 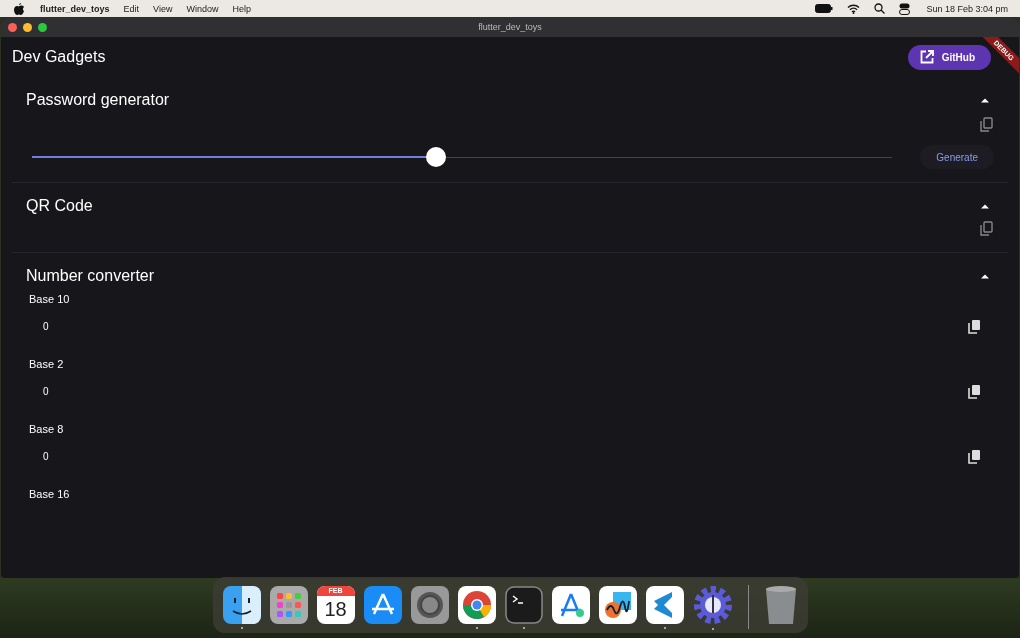 I want to click on app-grid-icon, so click(x=288, y=604).